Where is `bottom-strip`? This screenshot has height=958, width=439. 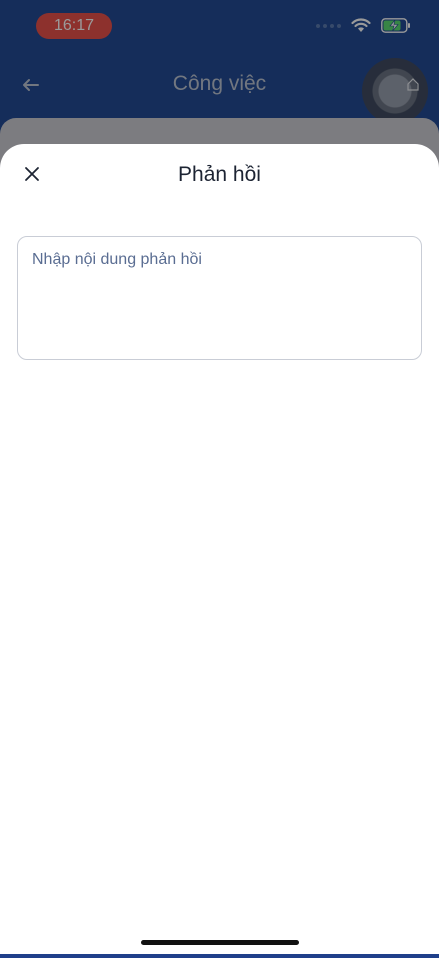 bottom-strip is located at coordinates (219, 956).